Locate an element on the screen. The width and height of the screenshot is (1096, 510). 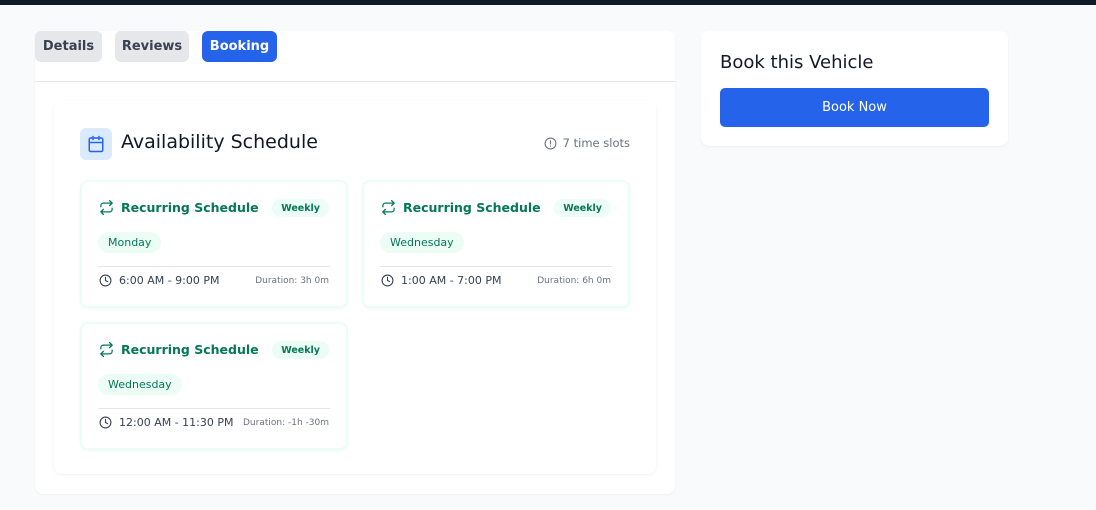
tab-bar: Details Reviews Booking is located at coordinates (355, 56).